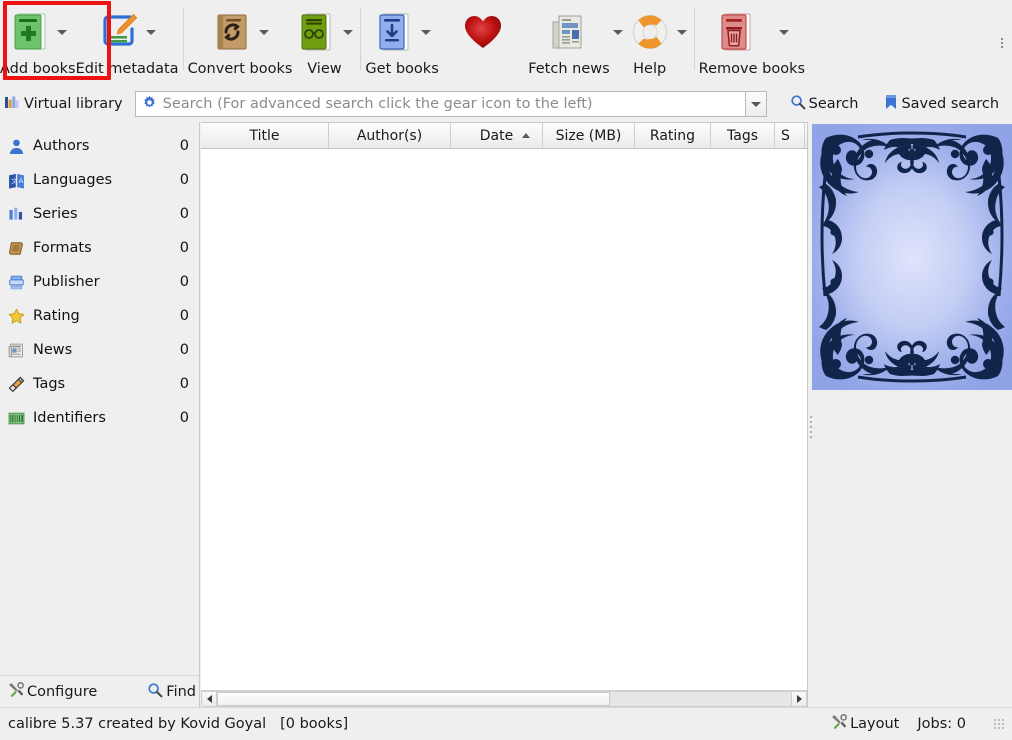 The width and height of the screenshot is (1012, 740). I want to click on news-icon, so click(16, 350).